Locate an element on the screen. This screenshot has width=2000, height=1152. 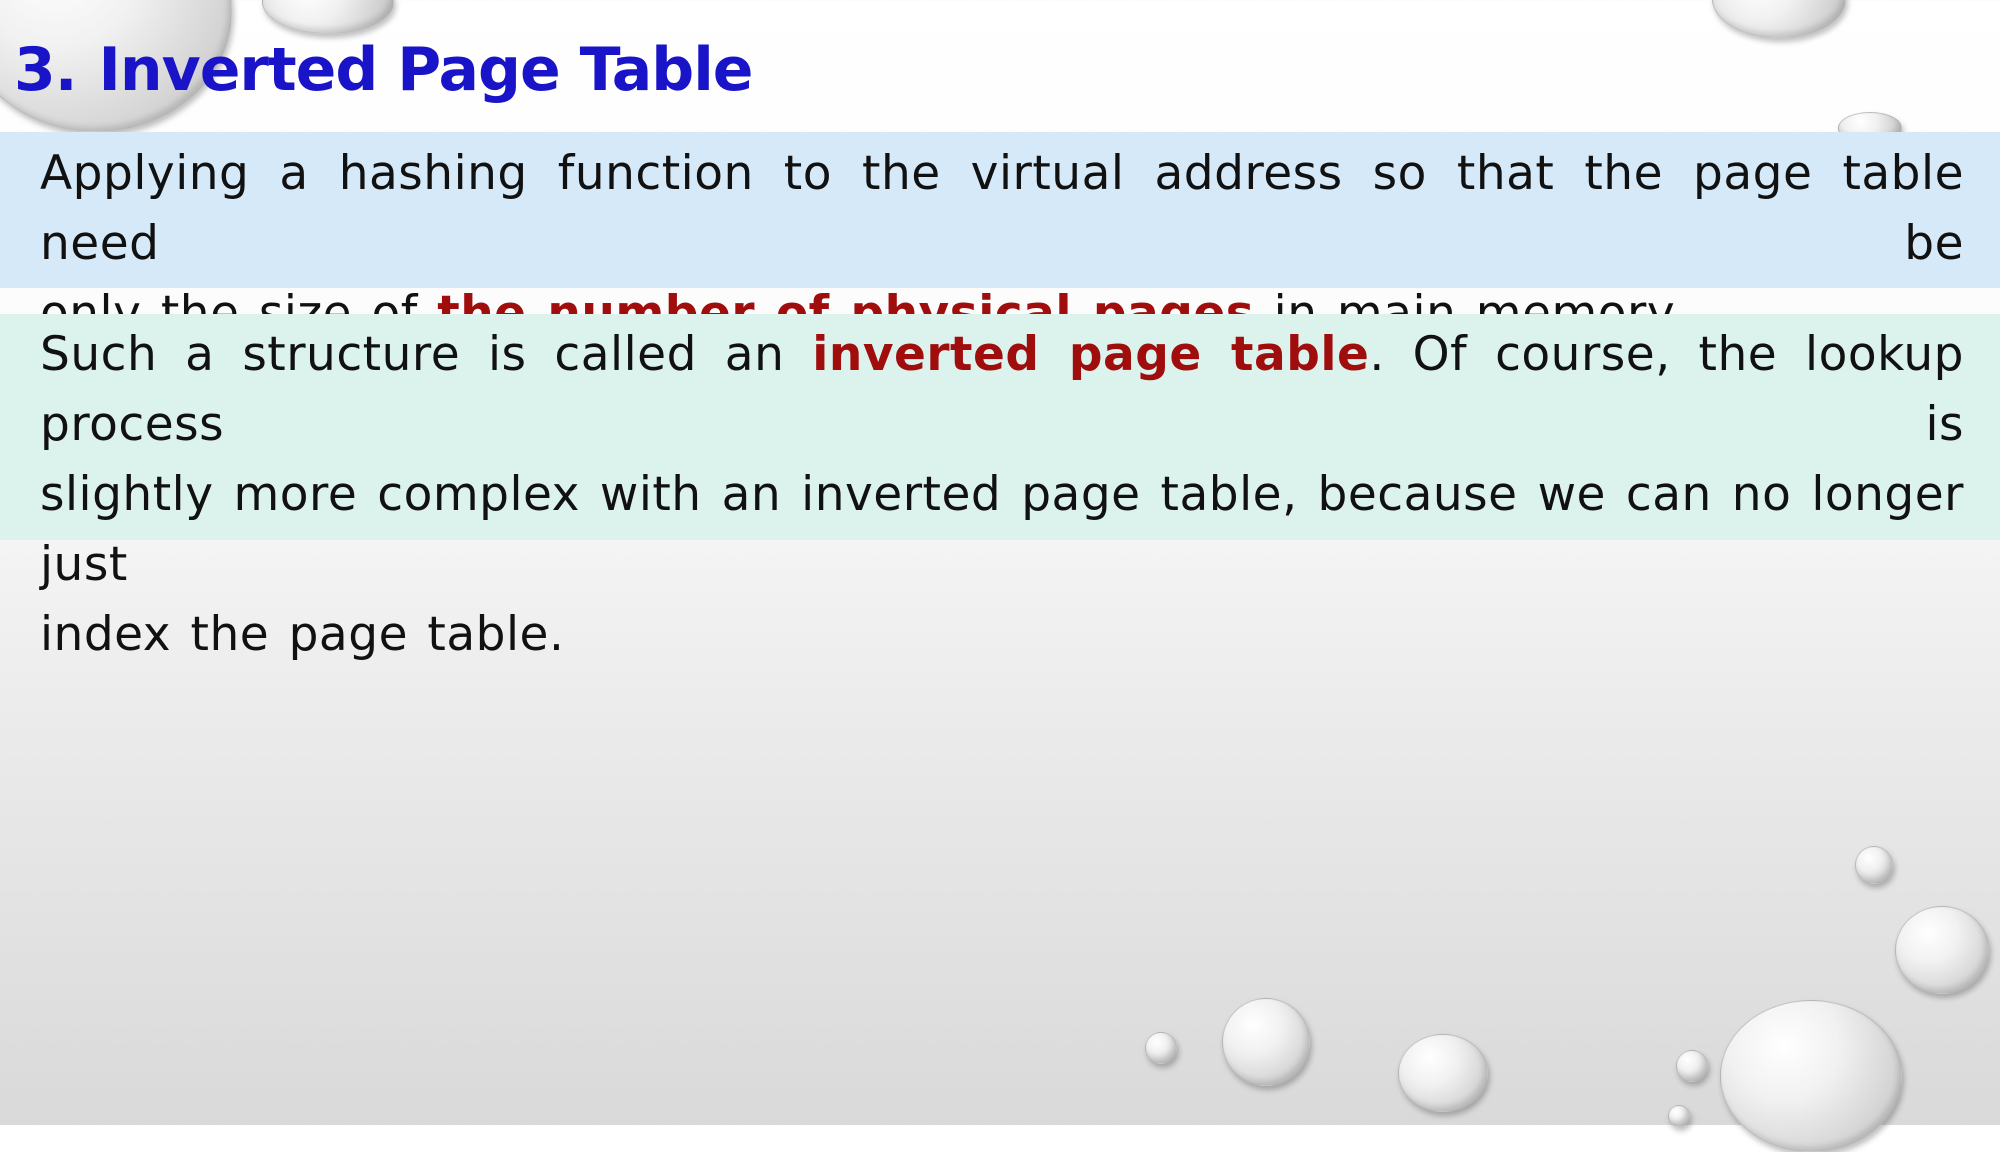
explanation-line-3: index the page table. is located at coordinates (302, 634).